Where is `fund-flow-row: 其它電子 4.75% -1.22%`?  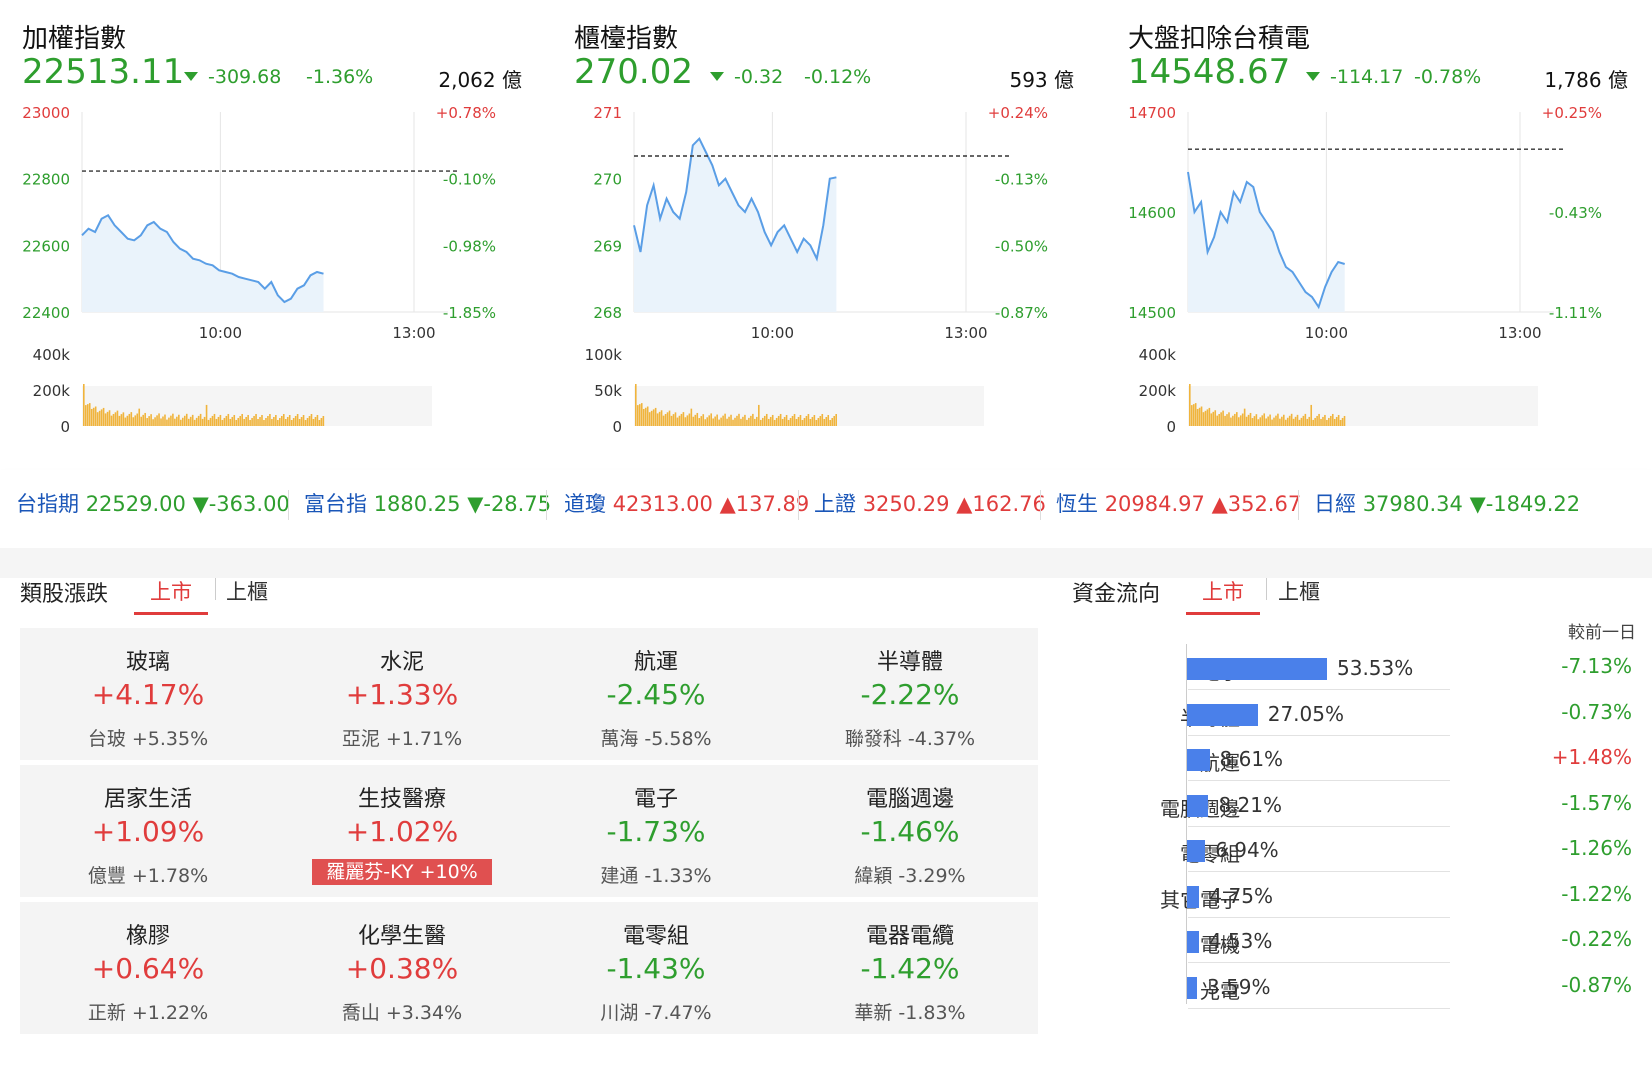
fund-flow-row: 其它電子 4.75% -1.22% is located at coordinates (1385, 896).